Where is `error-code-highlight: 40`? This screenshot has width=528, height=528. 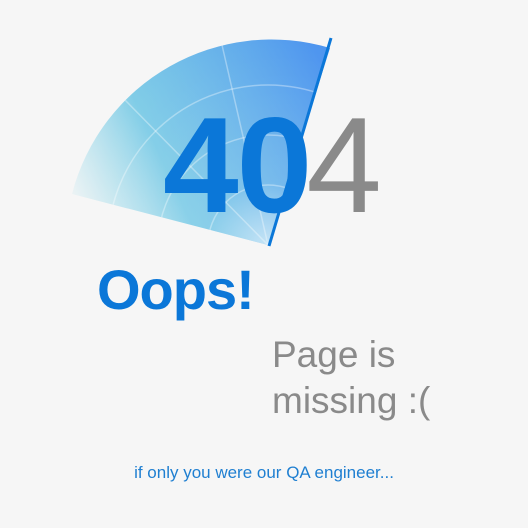
error-code-highlight: 40 is located at coordinates (237, 165).